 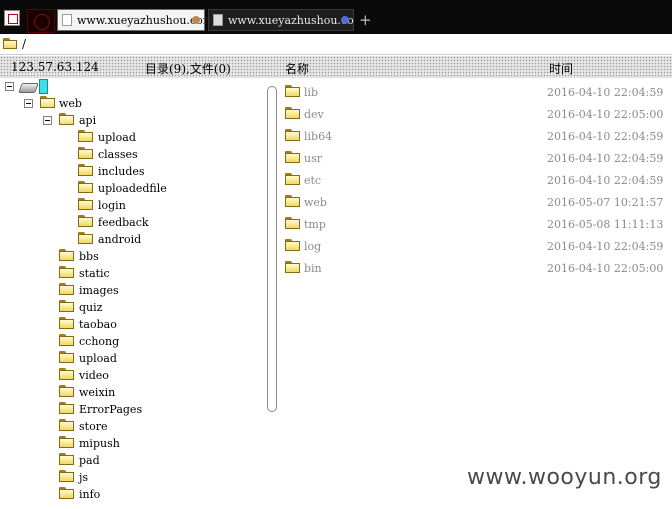 What do you see at coordinates (130, 205) in the screenshot?
I see `tree-item-login: login` at bounding box center [130, 205].